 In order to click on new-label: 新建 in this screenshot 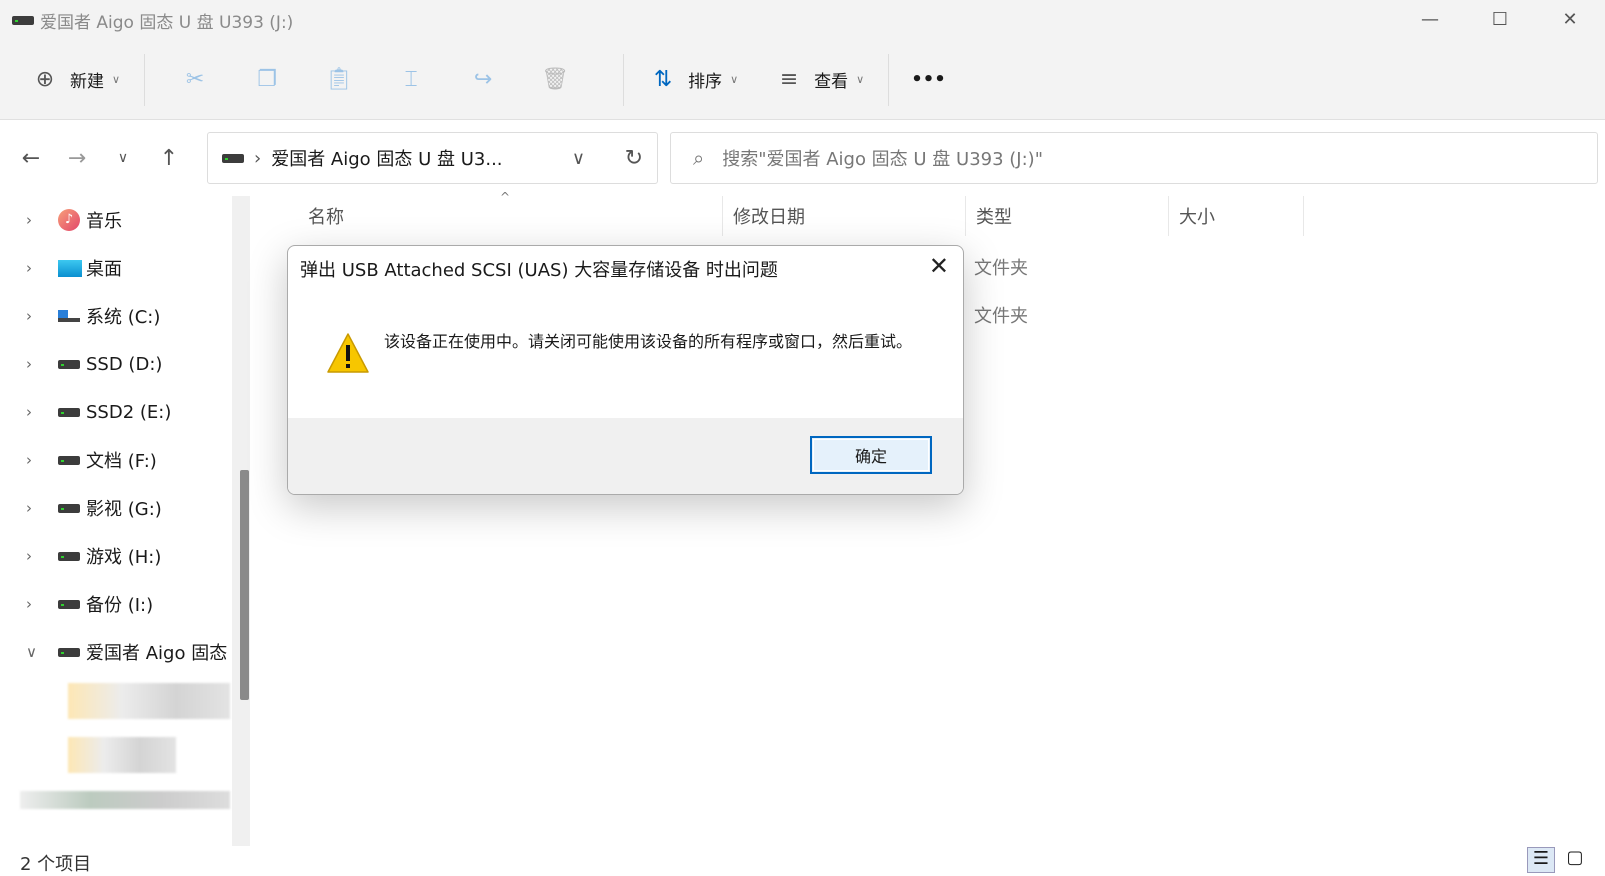, I will do `click(87, 82)`.